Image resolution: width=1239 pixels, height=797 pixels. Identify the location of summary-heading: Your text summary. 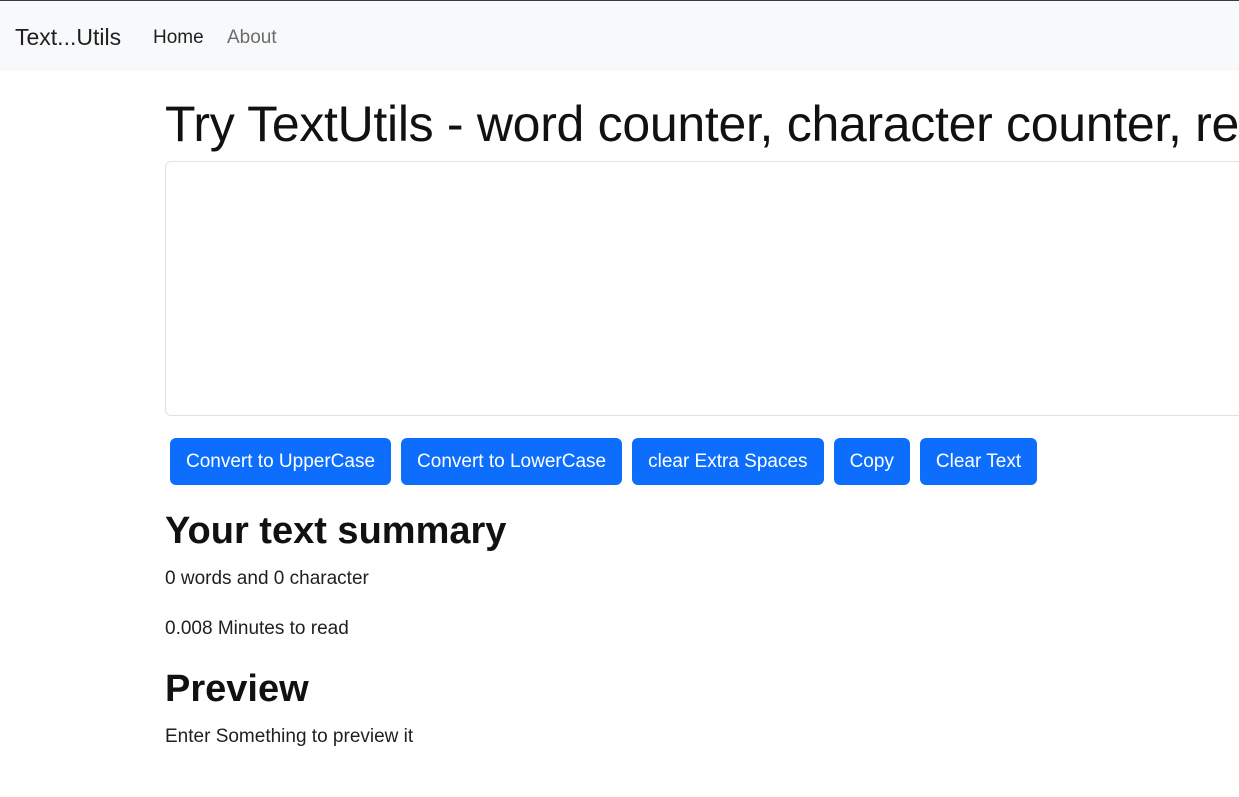
(336, 531).